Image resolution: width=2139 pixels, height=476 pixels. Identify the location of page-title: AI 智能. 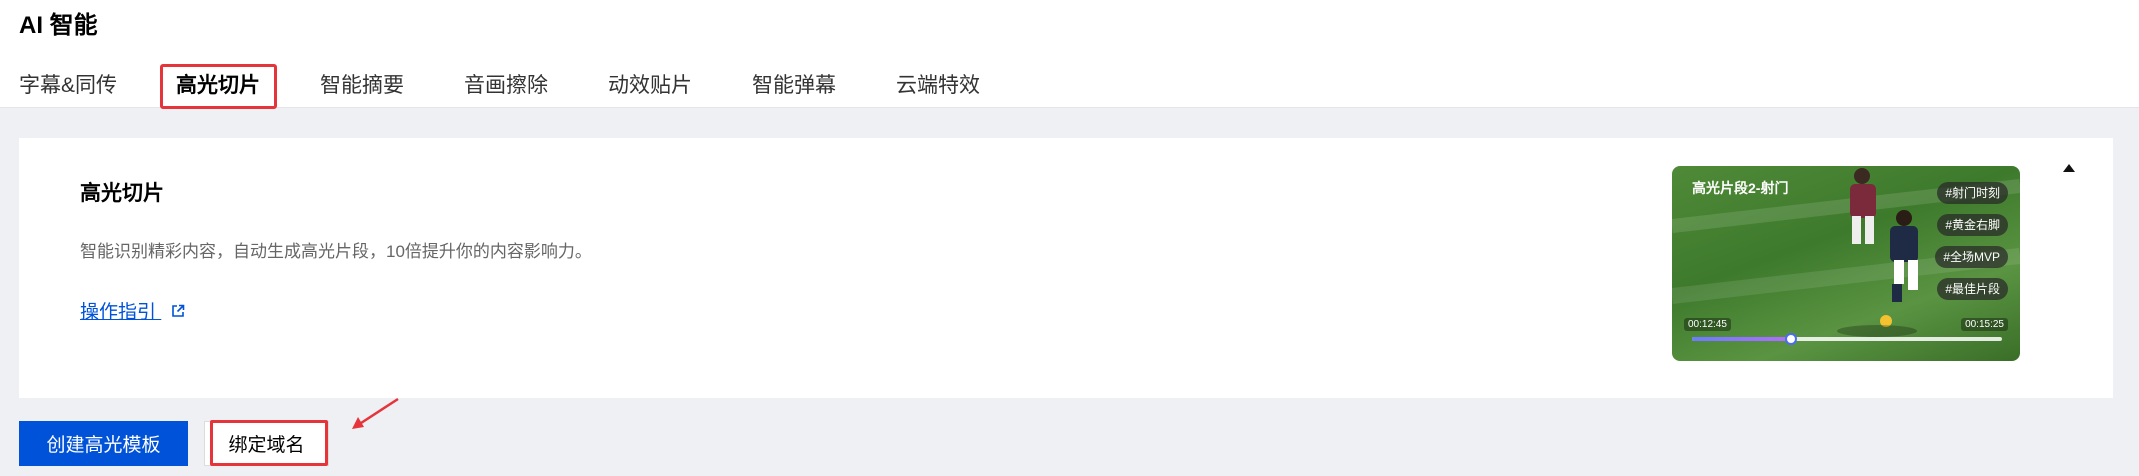
(58, 25).